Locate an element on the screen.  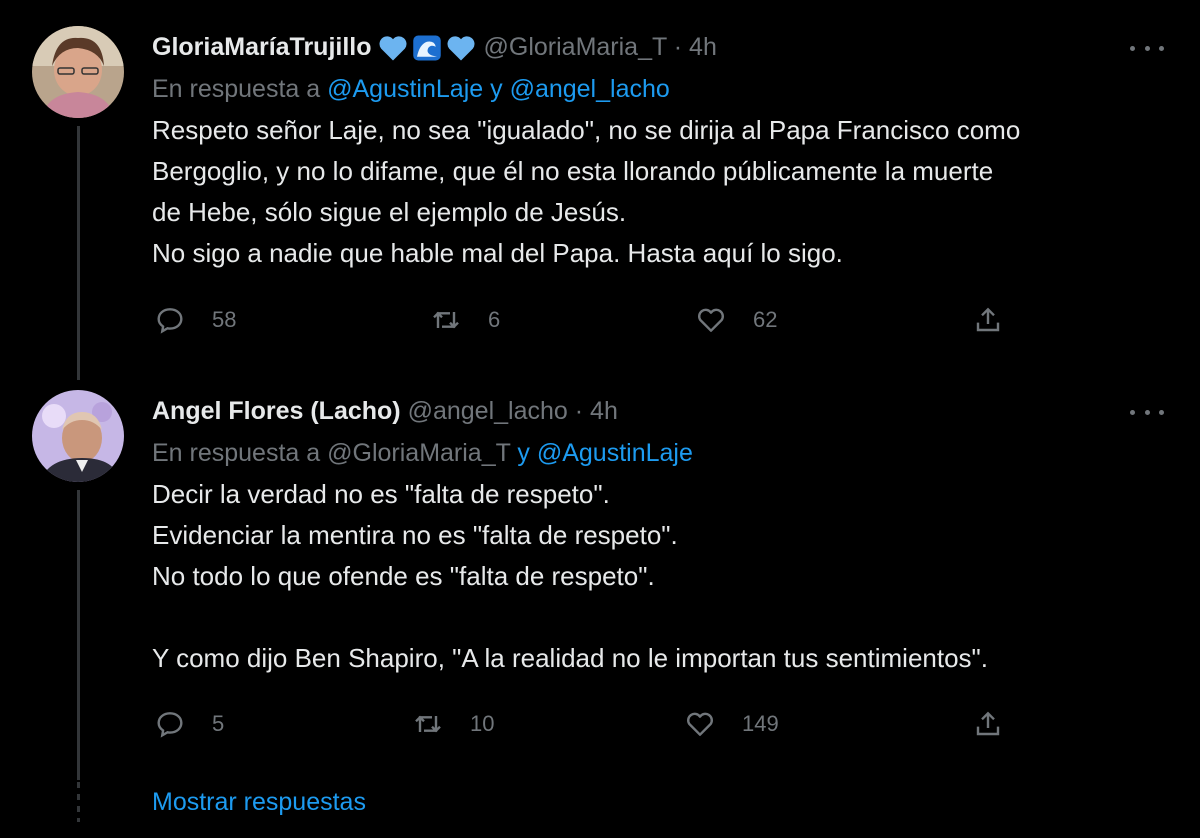
reply-button: 58 is located at coordinates (195, 320).